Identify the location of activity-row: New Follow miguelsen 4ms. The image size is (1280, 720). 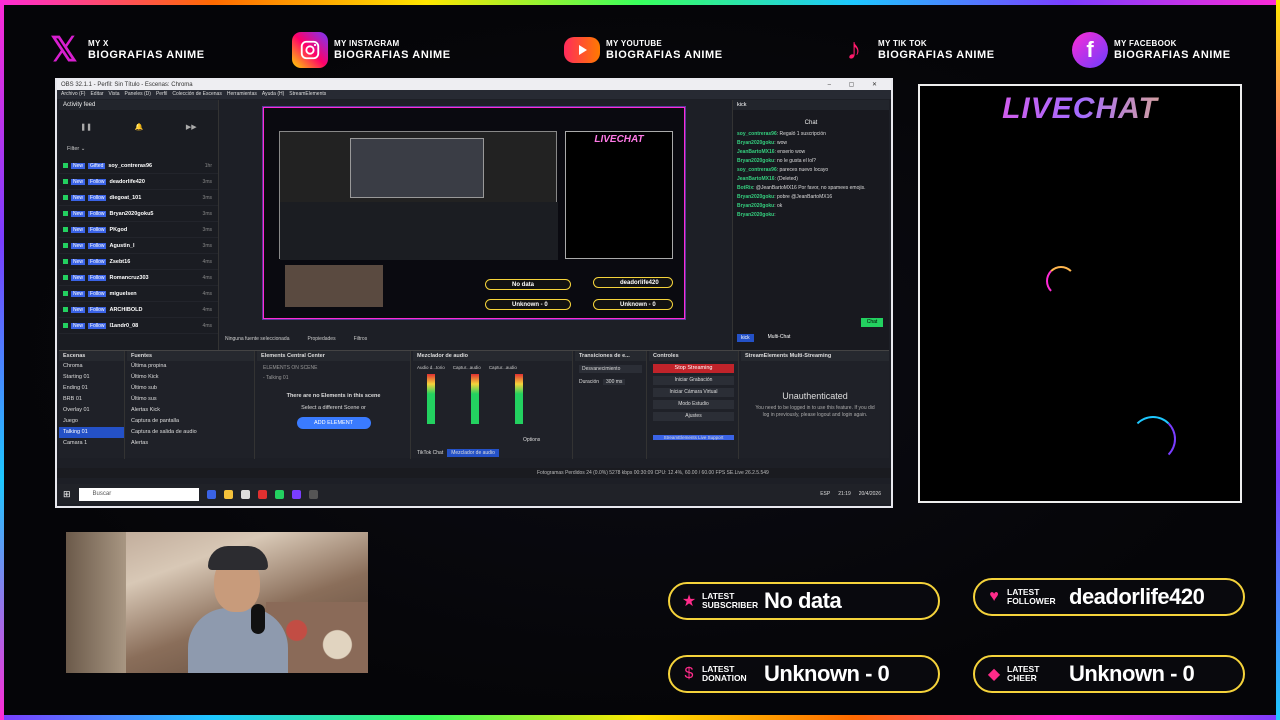
(138, 294).